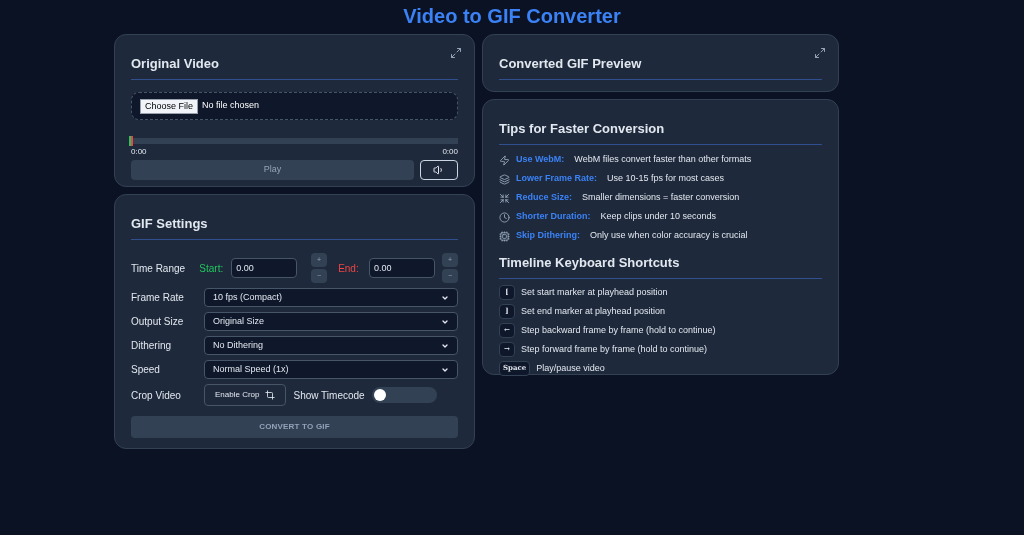 The image size is (1024, 535). What do you see at coordinates (169, 106) in the screenshot?
I see `choose-file-button: Choose File` at bounding box center [169, 106].